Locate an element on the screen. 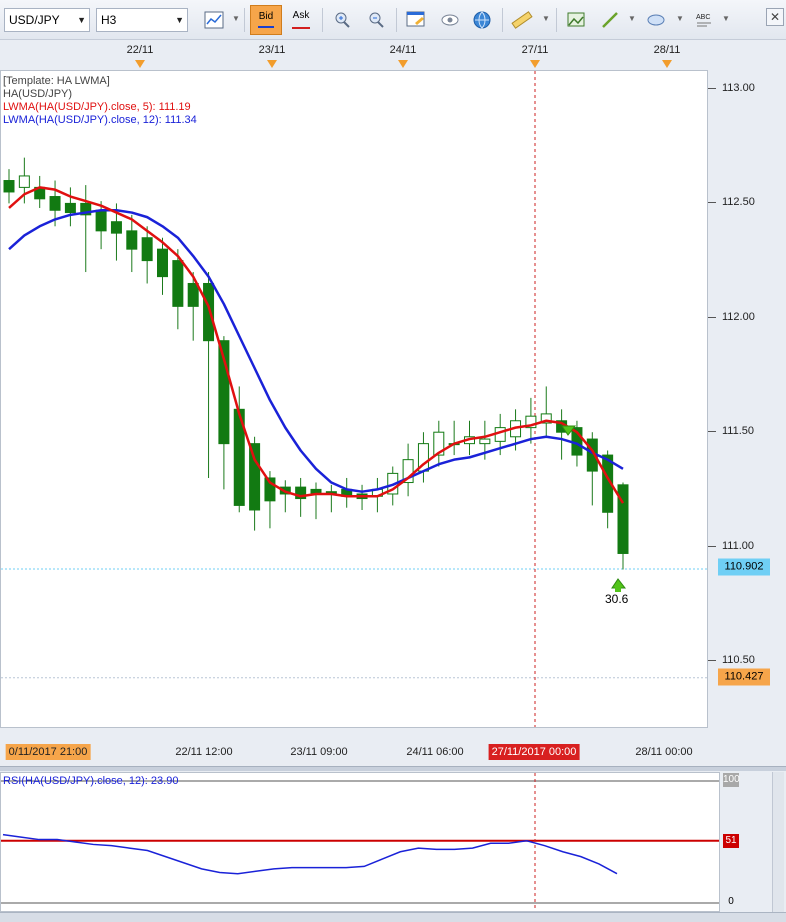 The height and width of the screenshot is (922, 786). text-tool-button: ABC is located at coordinates (704, 20).